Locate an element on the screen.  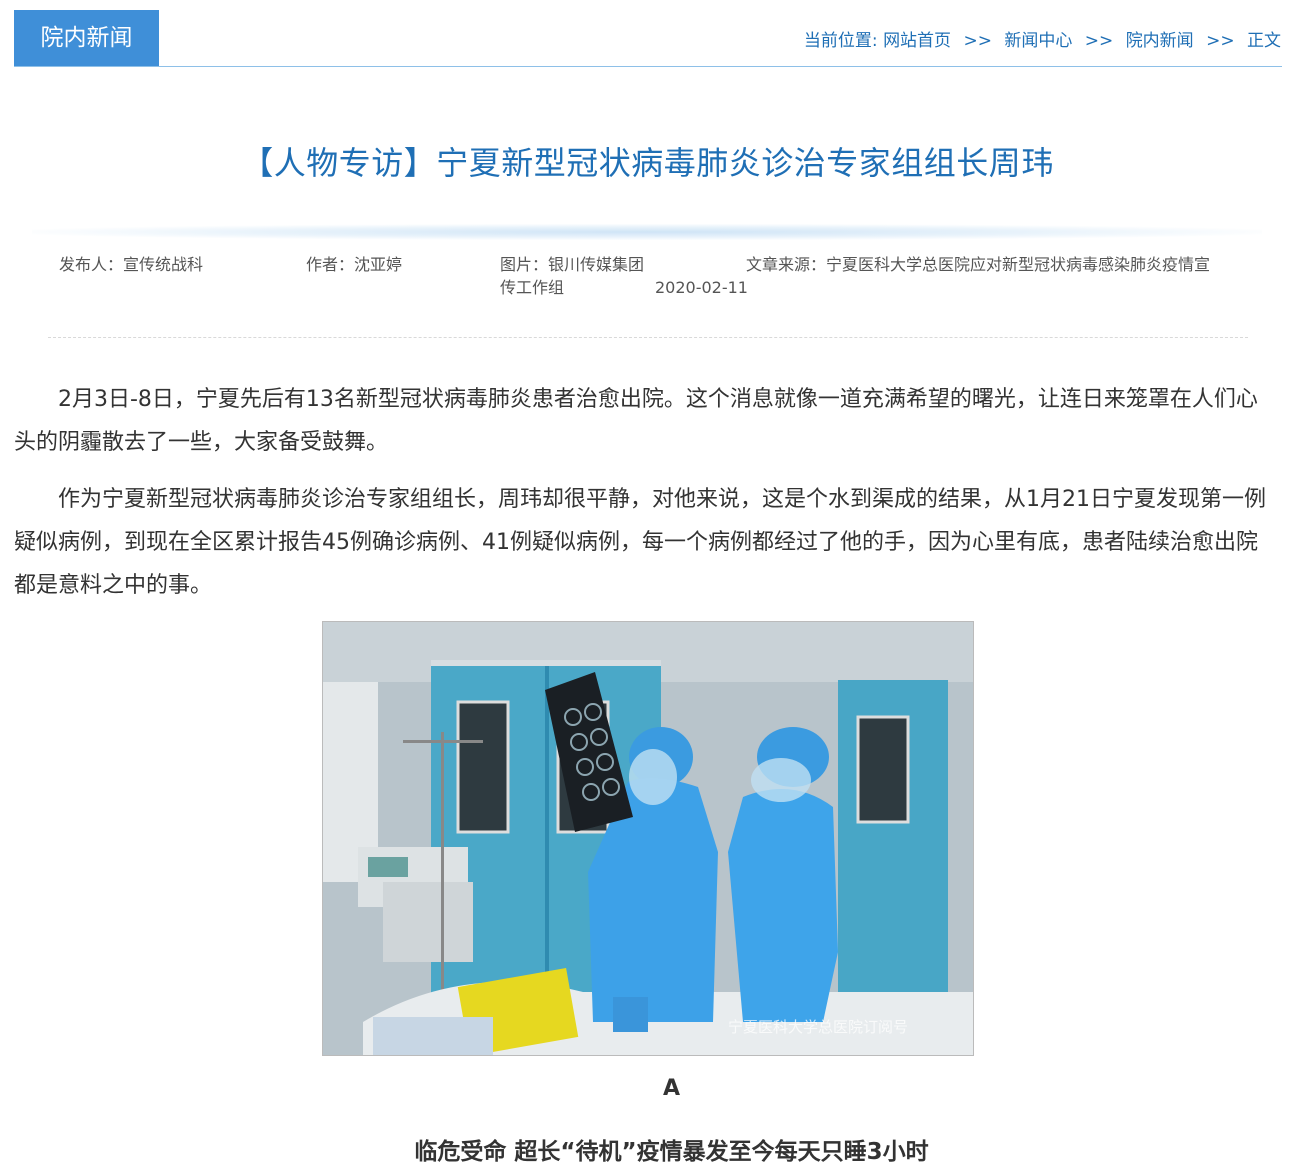
header-divider is located at coordinates (648, 66).